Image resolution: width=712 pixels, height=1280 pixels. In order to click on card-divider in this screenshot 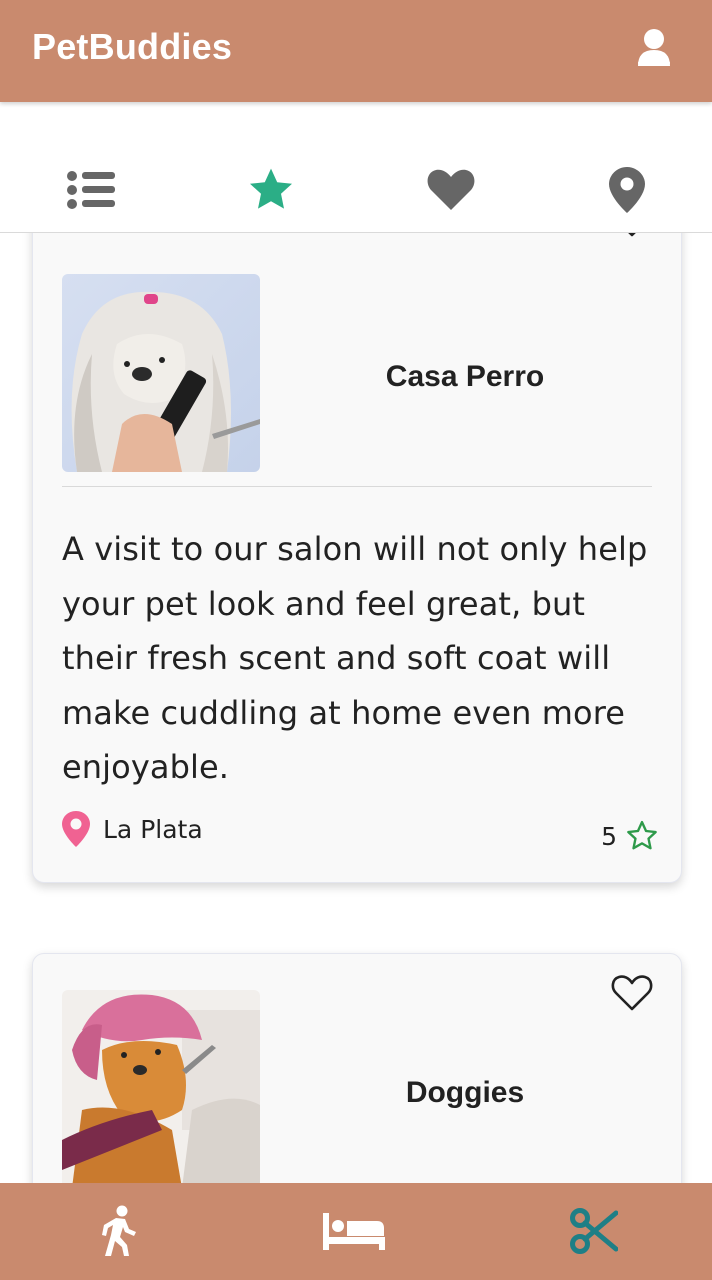, I will do `click(357, 486)`.